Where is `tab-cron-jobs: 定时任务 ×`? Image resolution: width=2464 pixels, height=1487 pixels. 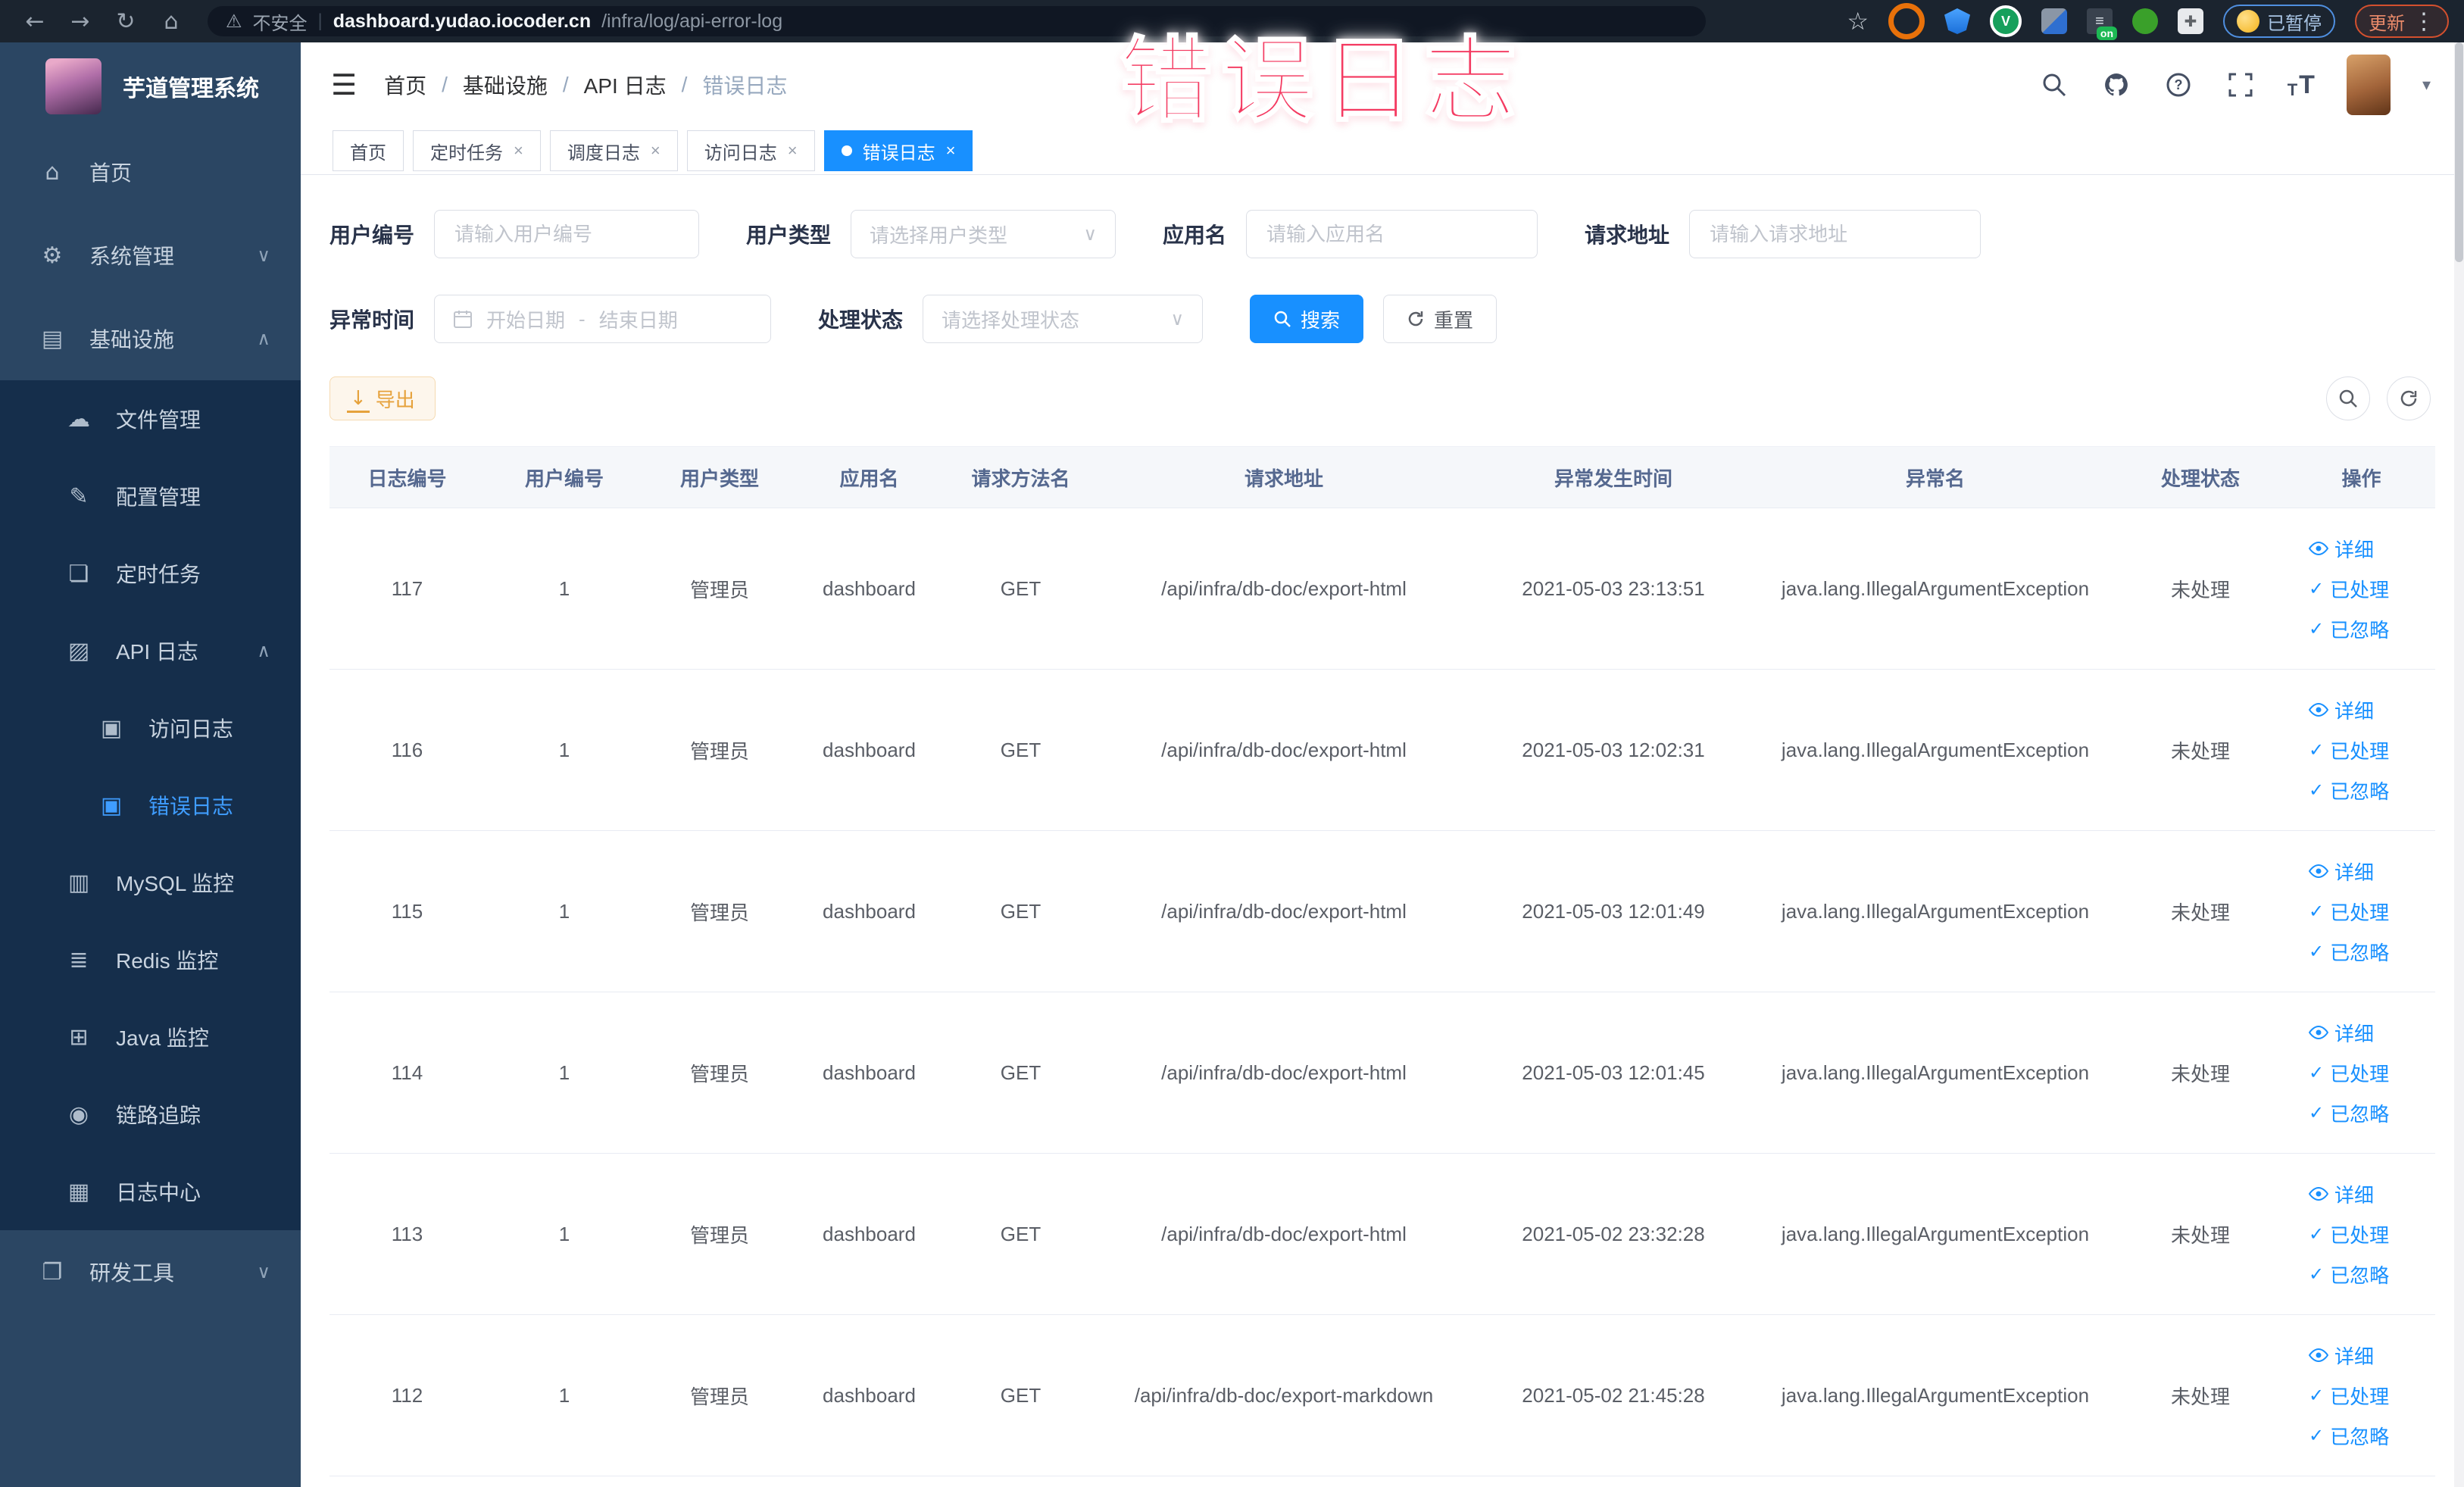
tab-cron-jobs: 定时任务 × is located at coordinates (477, 150).